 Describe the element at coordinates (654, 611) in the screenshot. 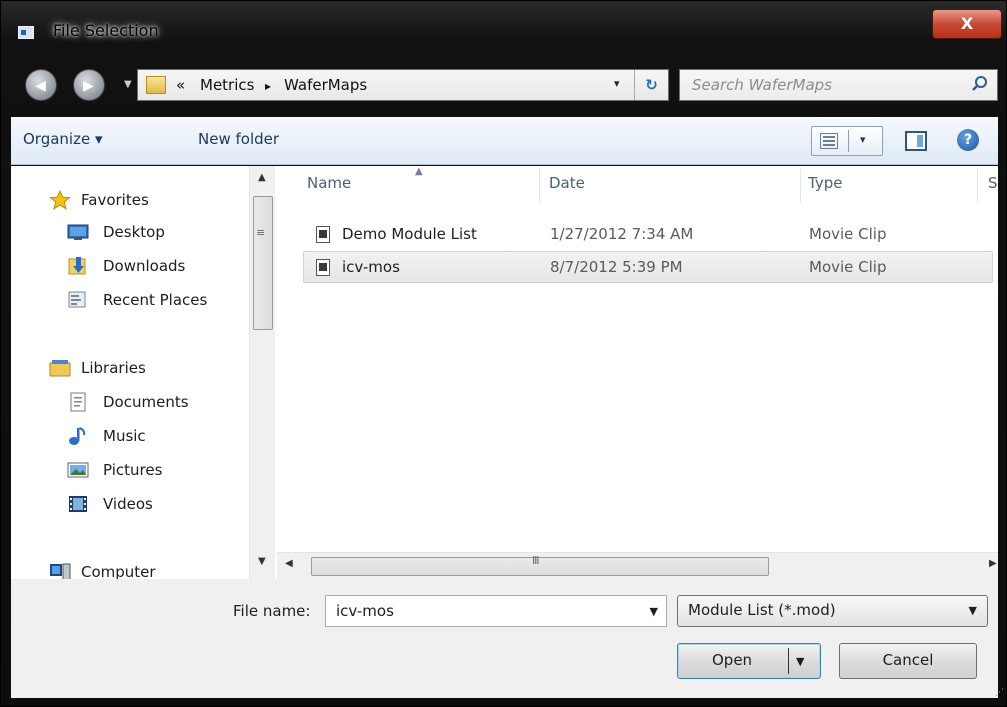

I see `file-name-dropdown-icon: ▼` at that location.